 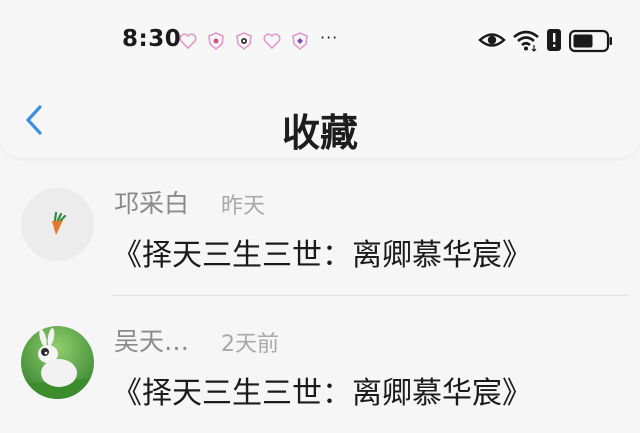 I want to click on shield-icon, so click(x=216, y=41).